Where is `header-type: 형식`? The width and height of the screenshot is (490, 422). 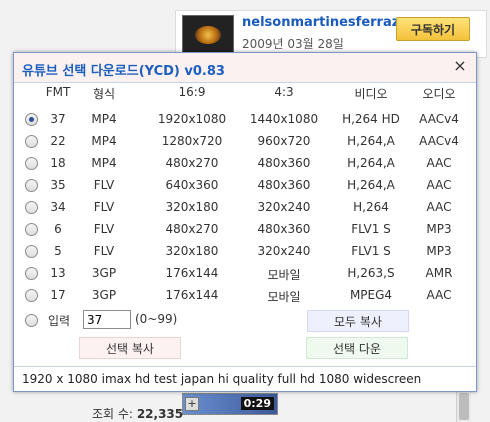
header-type: 형식 is located at coordinates (104, 94).